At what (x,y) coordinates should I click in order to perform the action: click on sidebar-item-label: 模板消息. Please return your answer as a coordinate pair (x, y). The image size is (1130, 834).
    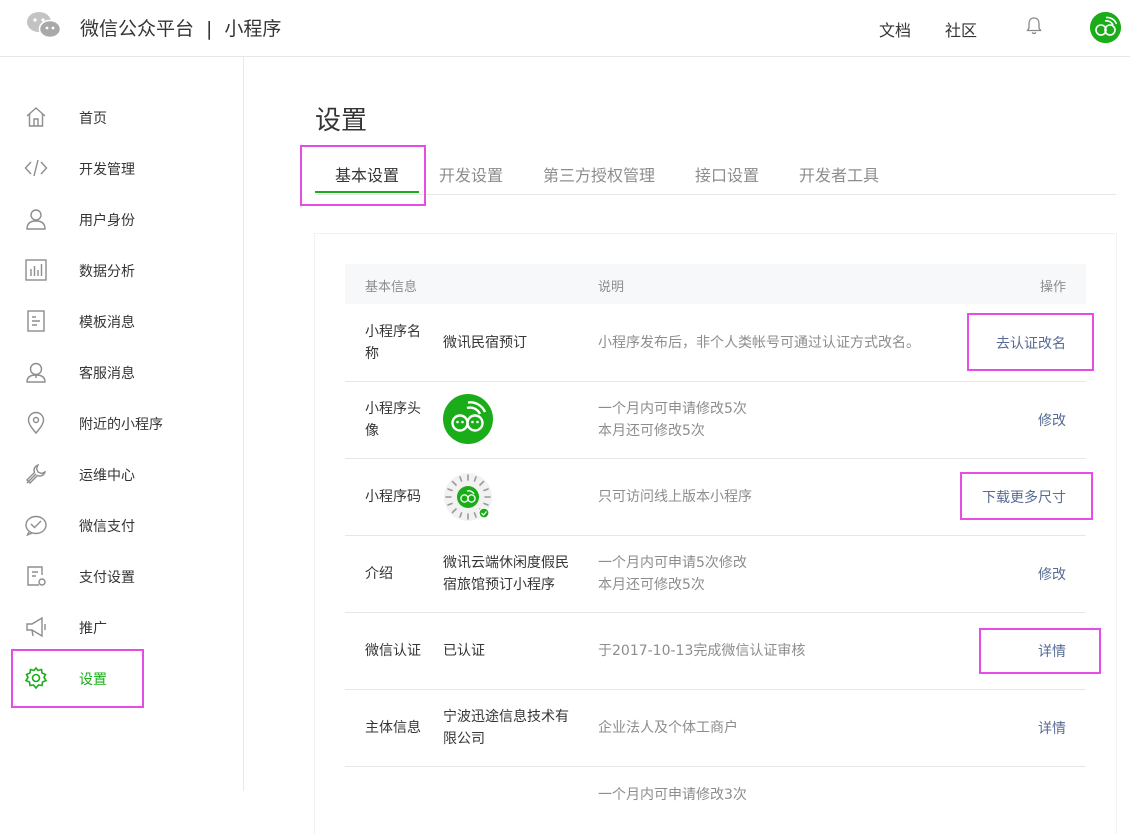
    Looking at the image, I should click on (107, 323).